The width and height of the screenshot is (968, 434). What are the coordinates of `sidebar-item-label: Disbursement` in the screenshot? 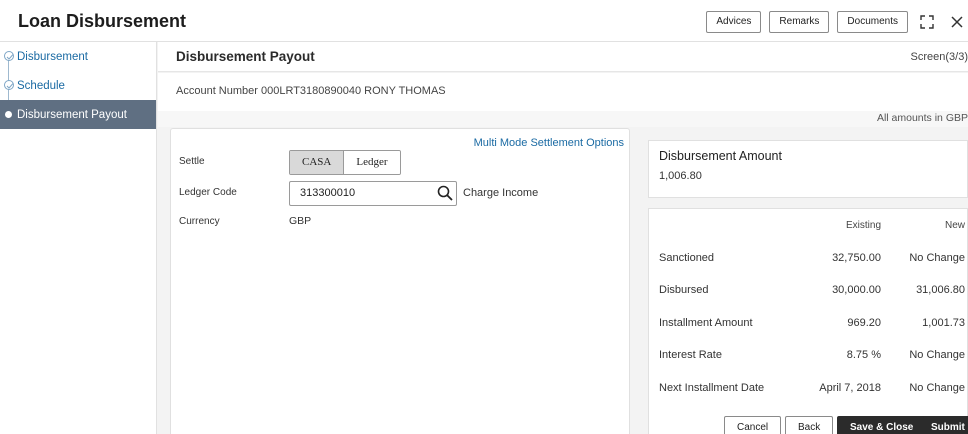 It's located at (52, 56).